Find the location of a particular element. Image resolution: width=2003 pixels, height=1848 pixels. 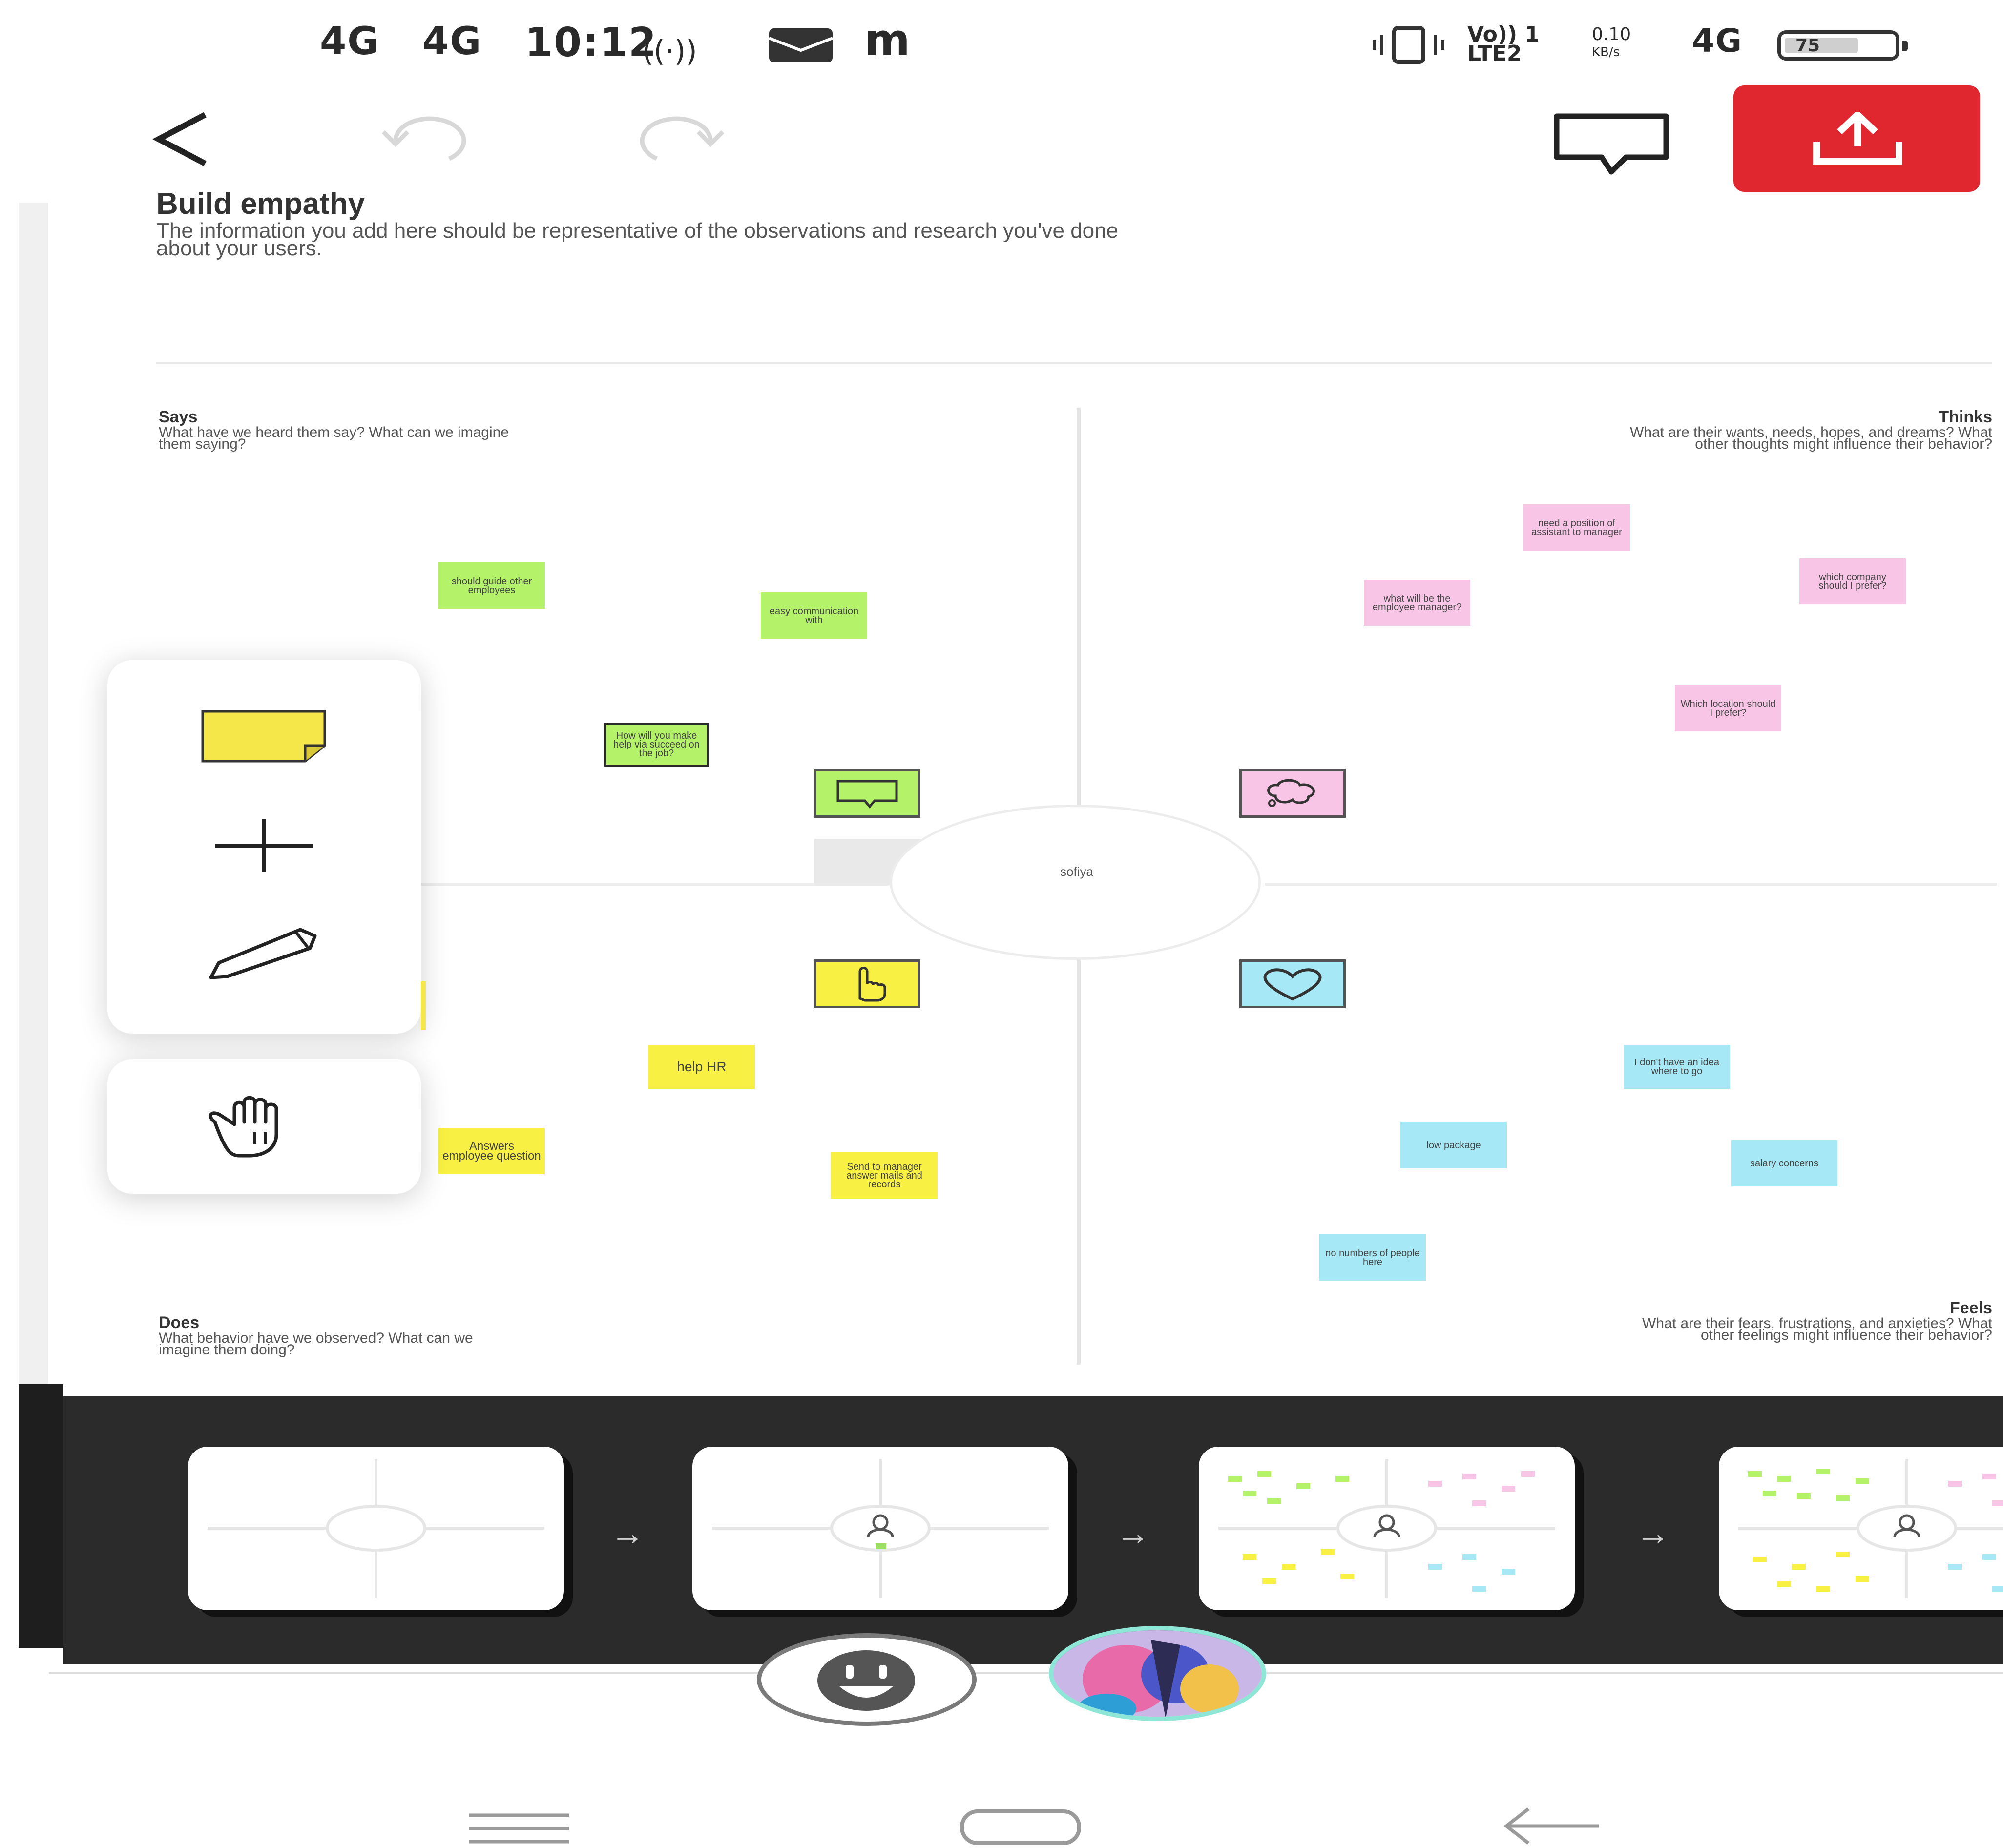

menu-button is located at coordinates (518, 1829).